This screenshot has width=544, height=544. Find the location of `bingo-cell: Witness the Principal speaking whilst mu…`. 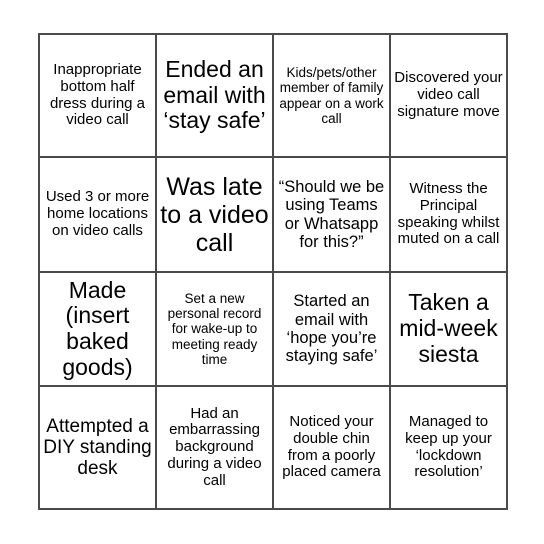

bingo-cell: Witness the Principal speaking whilst mu… is located at coordinates (448, 214).